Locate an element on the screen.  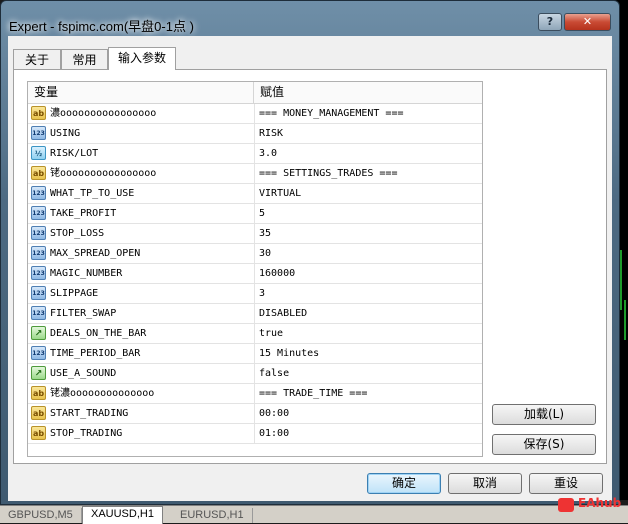
parameter-name: FILTER_SWAP is located at coordinates (152, 313).